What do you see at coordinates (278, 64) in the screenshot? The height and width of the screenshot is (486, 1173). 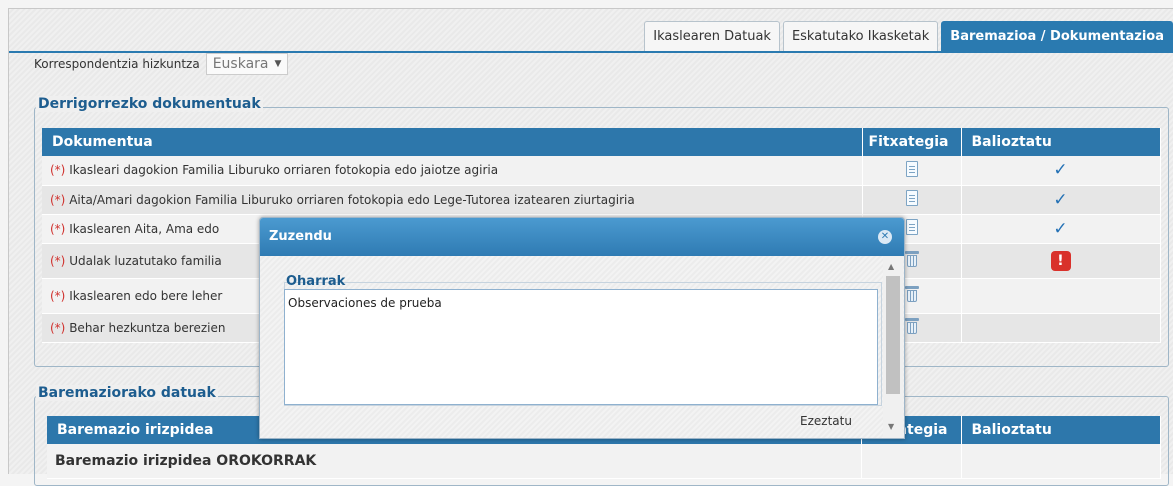 I see `dropdown-arrow-icon: ▼` at bounding box center [278, 64].